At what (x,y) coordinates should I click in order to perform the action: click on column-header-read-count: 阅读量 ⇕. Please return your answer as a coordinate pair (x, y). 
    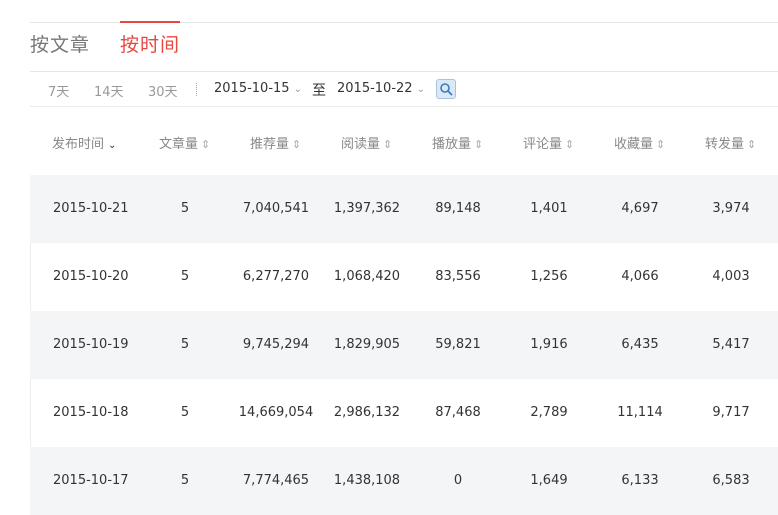
    Looking at the image, I should click on (366, 142).